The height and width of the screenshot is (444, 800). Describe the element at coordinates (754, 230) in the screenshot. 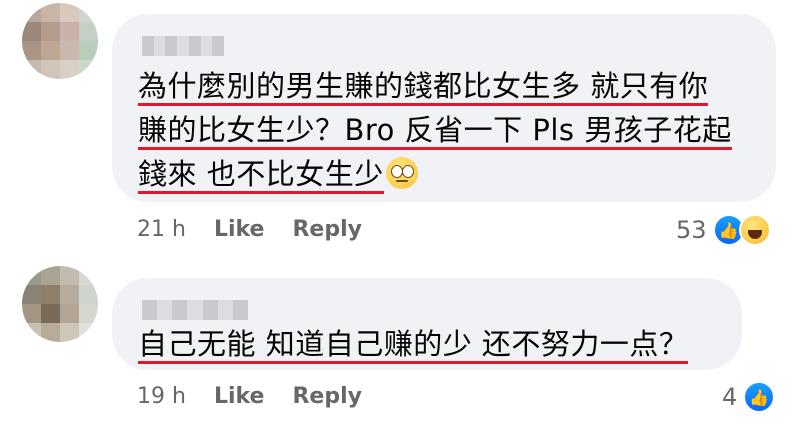

I see `haha-reaction-icon` at that location.